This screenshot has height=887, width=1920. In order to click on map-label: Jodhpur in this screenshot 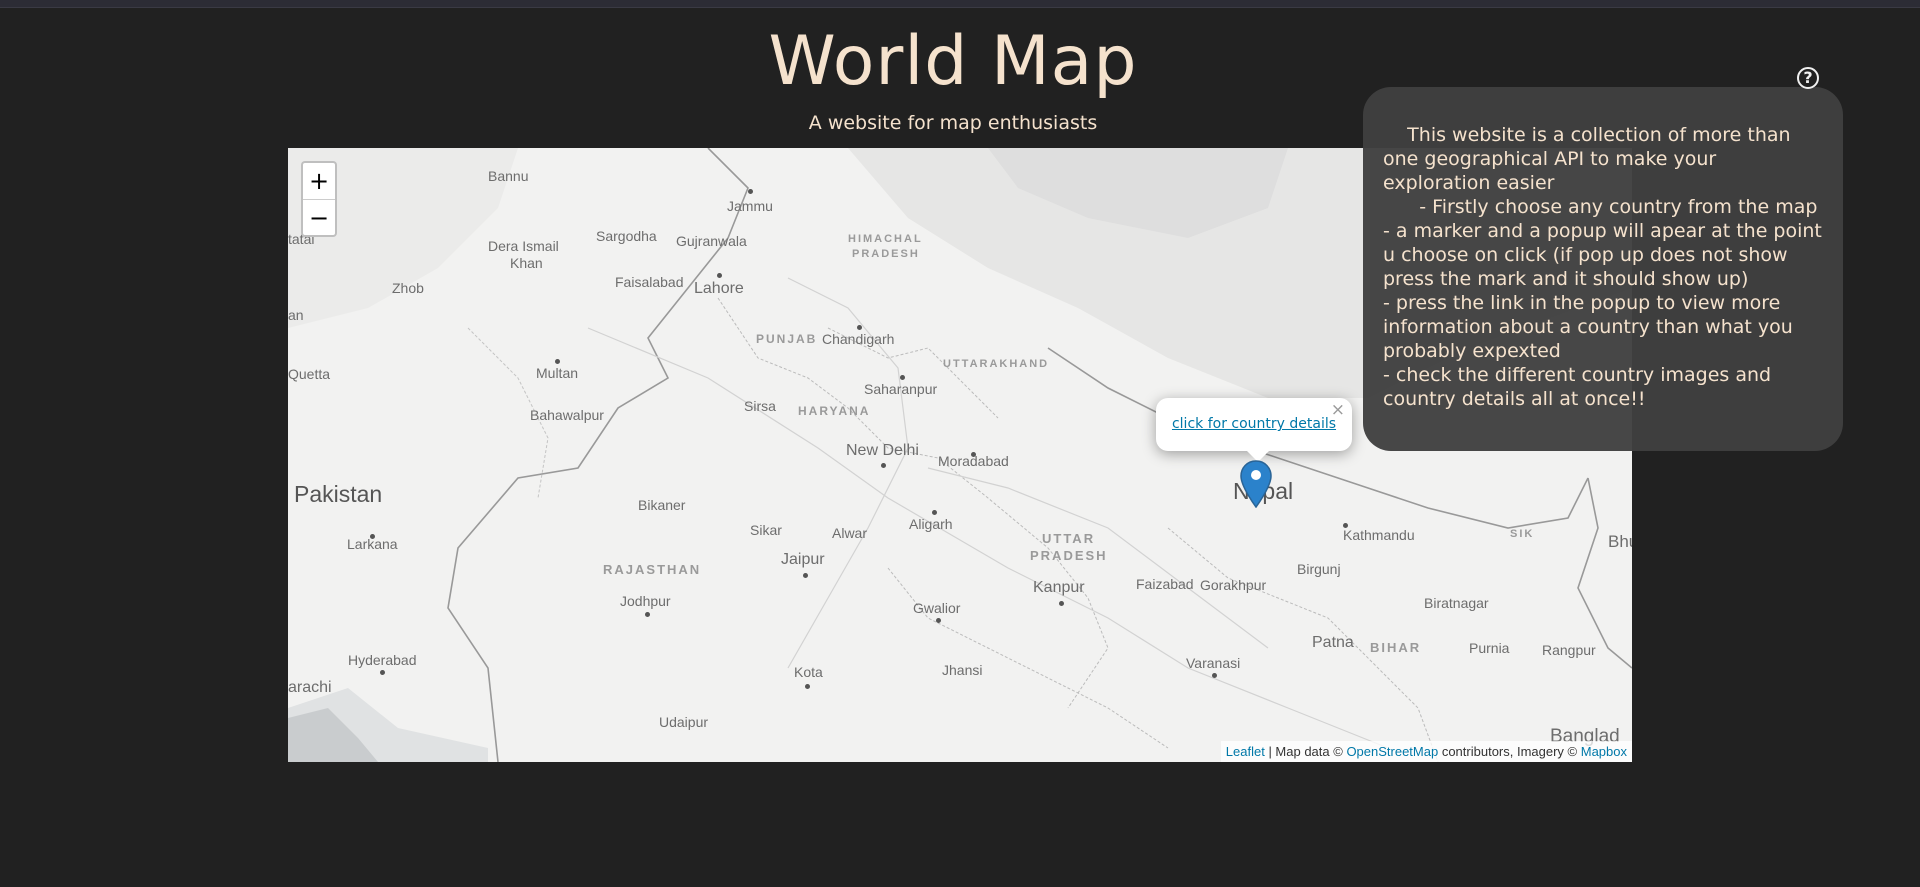, I will do `click(645, 601)`.